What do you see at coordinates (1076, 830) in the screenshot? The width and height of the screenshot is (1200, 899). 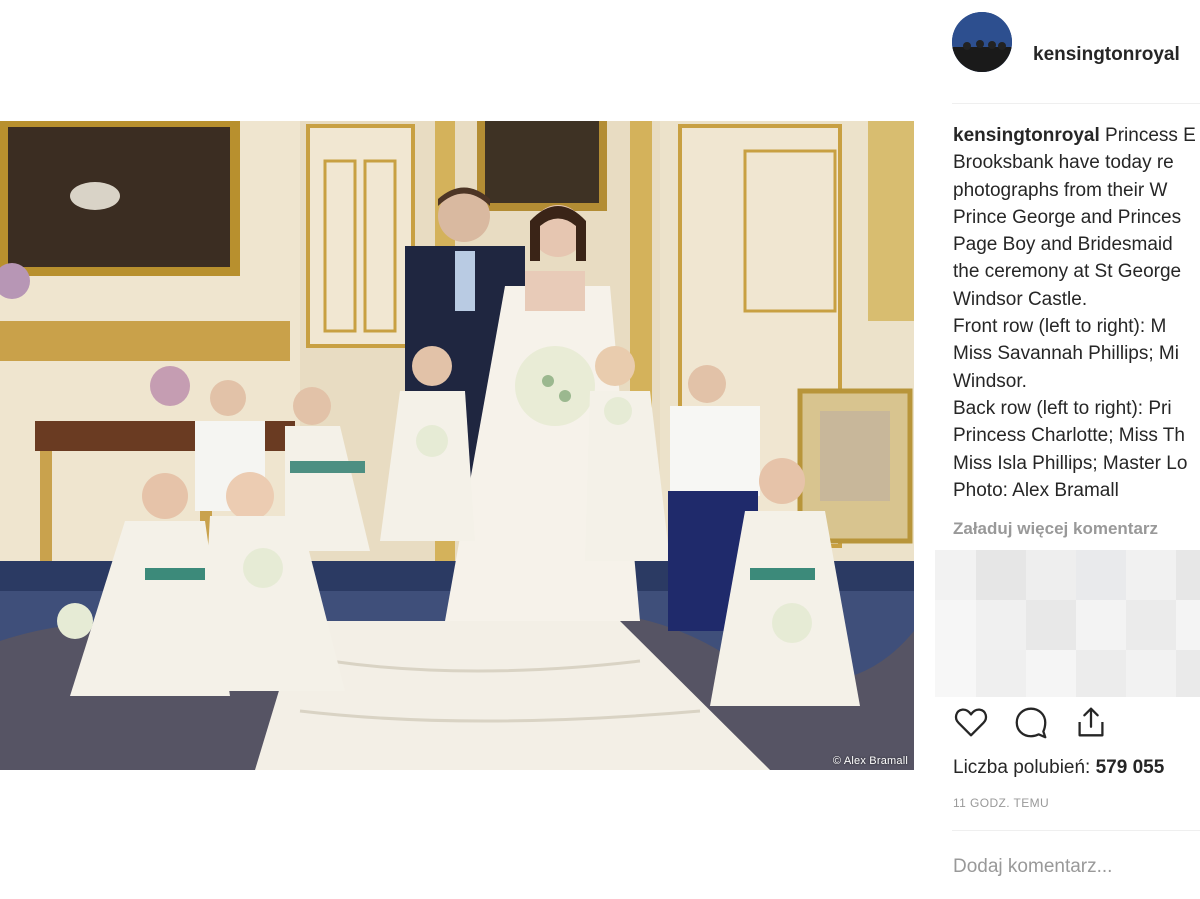 I see `comment-divider` at bounding box center [1076, 830].